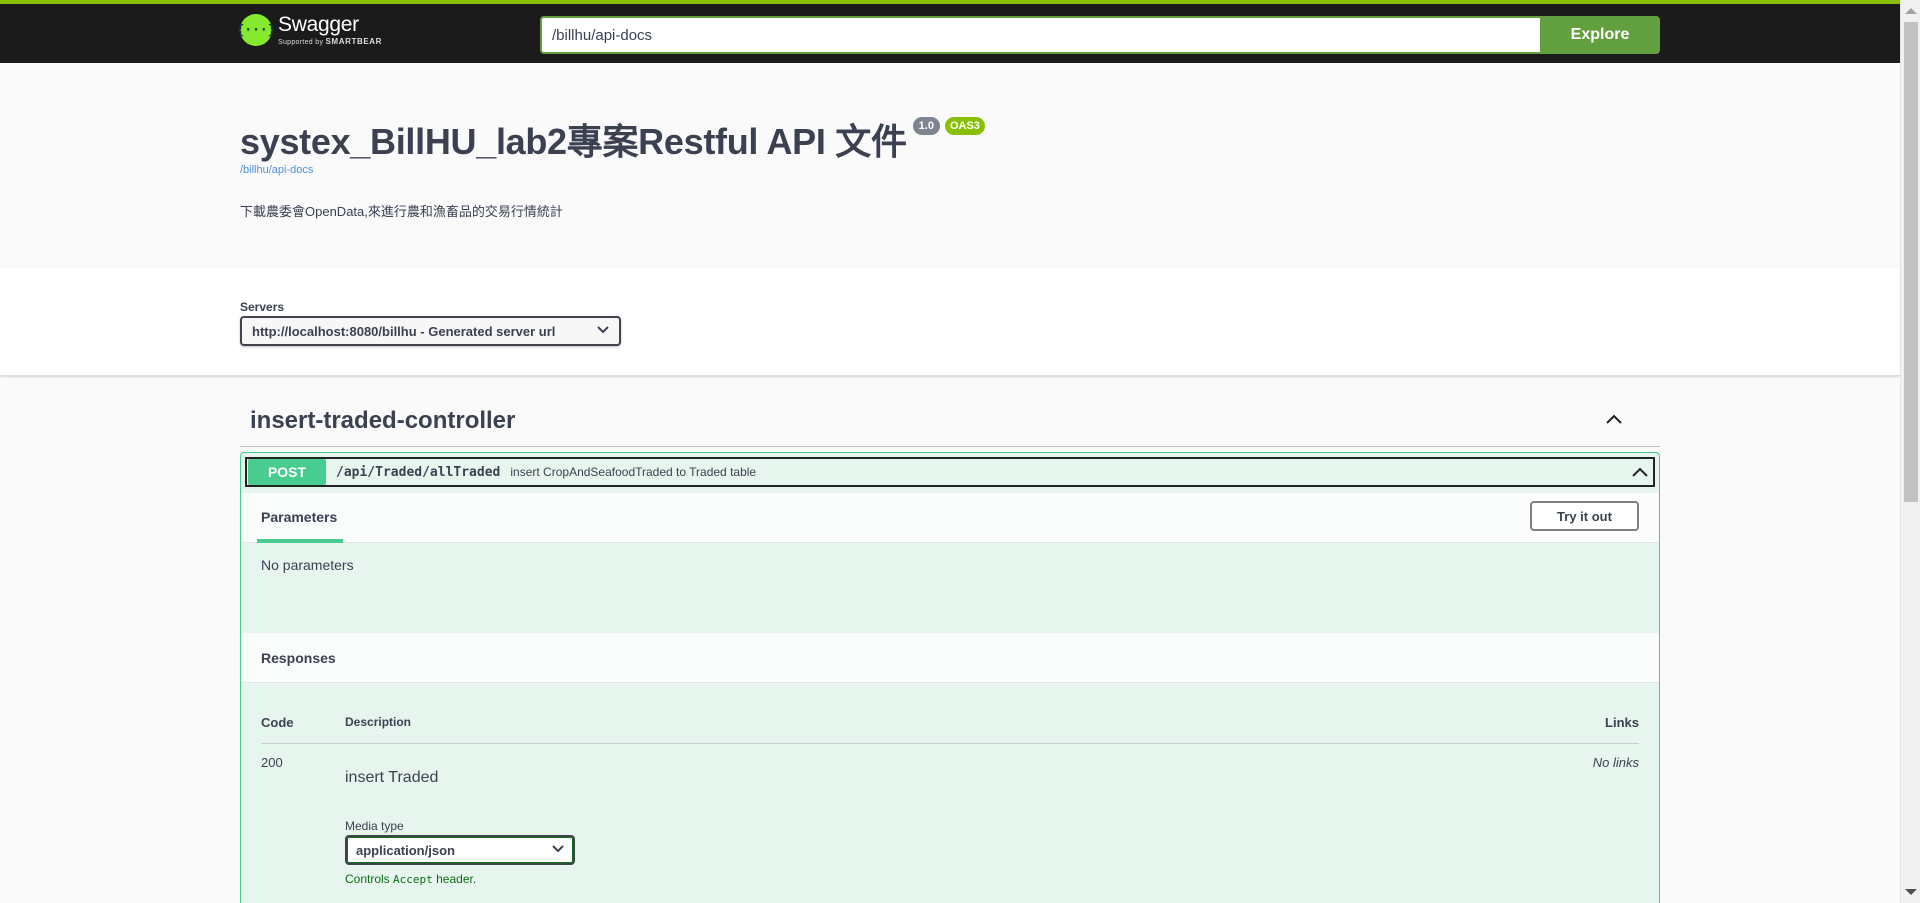 This screenshot has width=1920, height=903. Describe the element at coordinates (926, 126) in the screenshot. I see `version-badge: 1.0` at that location.